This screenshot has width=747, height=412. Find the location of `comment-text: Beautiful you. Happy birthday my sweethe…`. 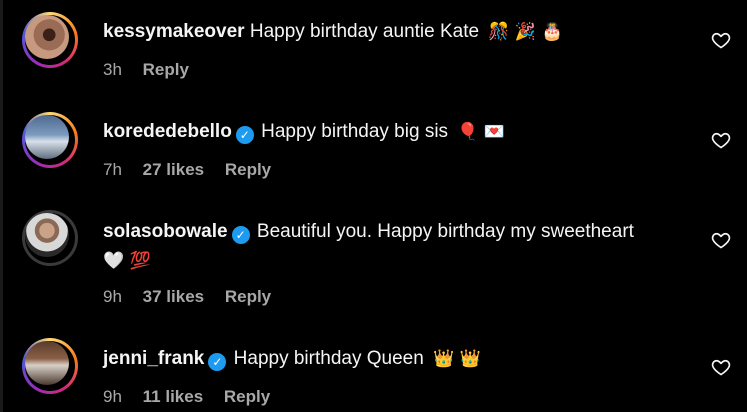

comment-text: Beautiful you. Happy birthday my sweethe… is located at coordinates (445, 231).